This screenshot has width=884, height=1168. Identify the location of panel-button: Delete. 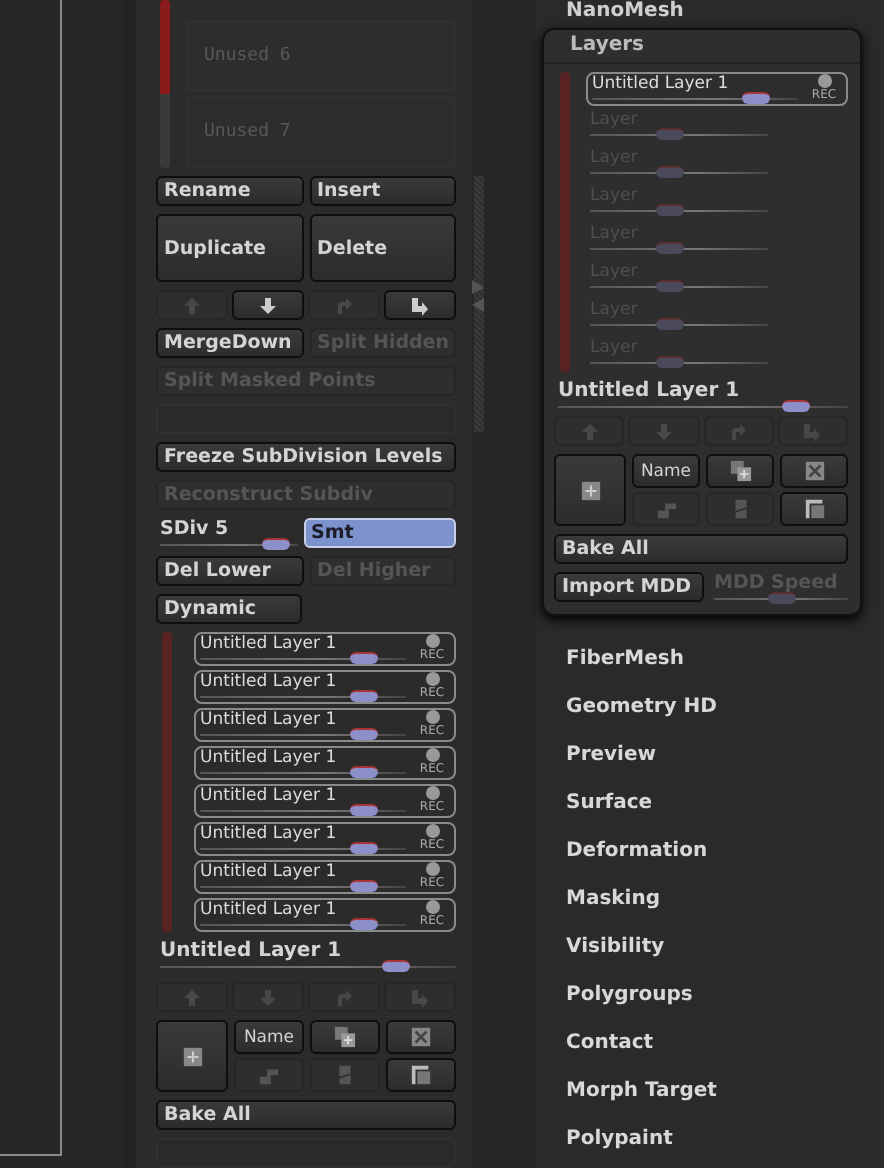
(382, 248).